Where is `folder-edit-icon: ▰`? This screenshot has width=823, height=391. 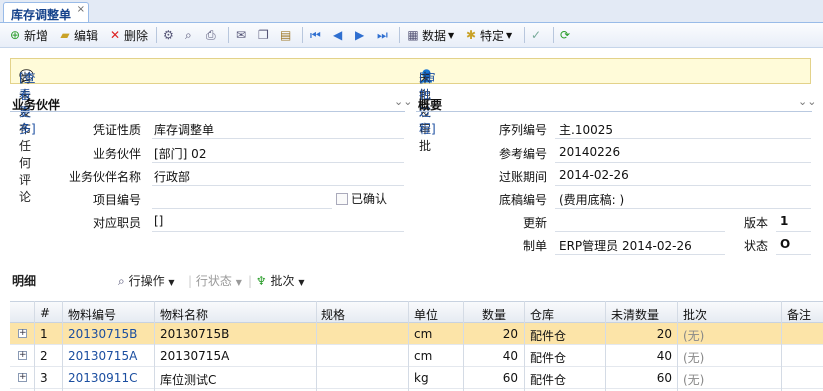 folder-edit-icon: ▰ is located at coordinates (65, 35).